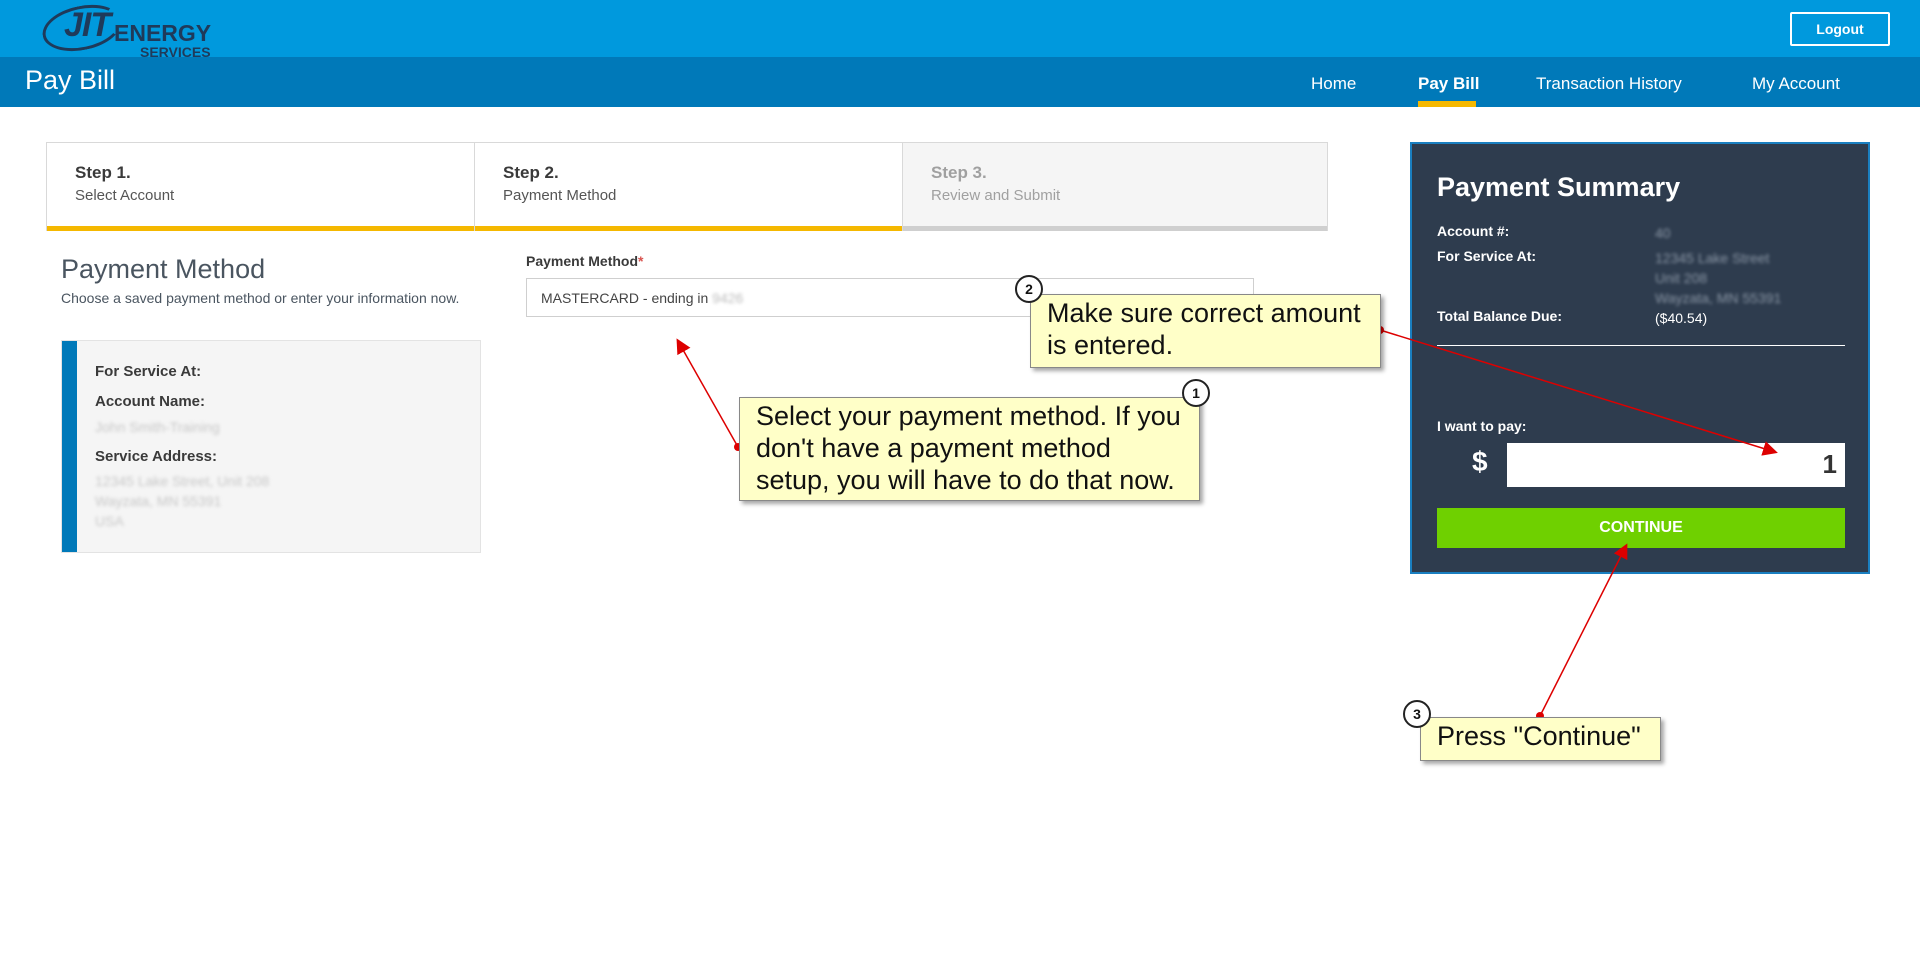 The height and width of the screenshot is (969, 1920). Describe the element at coordinates (87, 25) in the screenshot. I see `logo-text-jit: JIT` at that location.